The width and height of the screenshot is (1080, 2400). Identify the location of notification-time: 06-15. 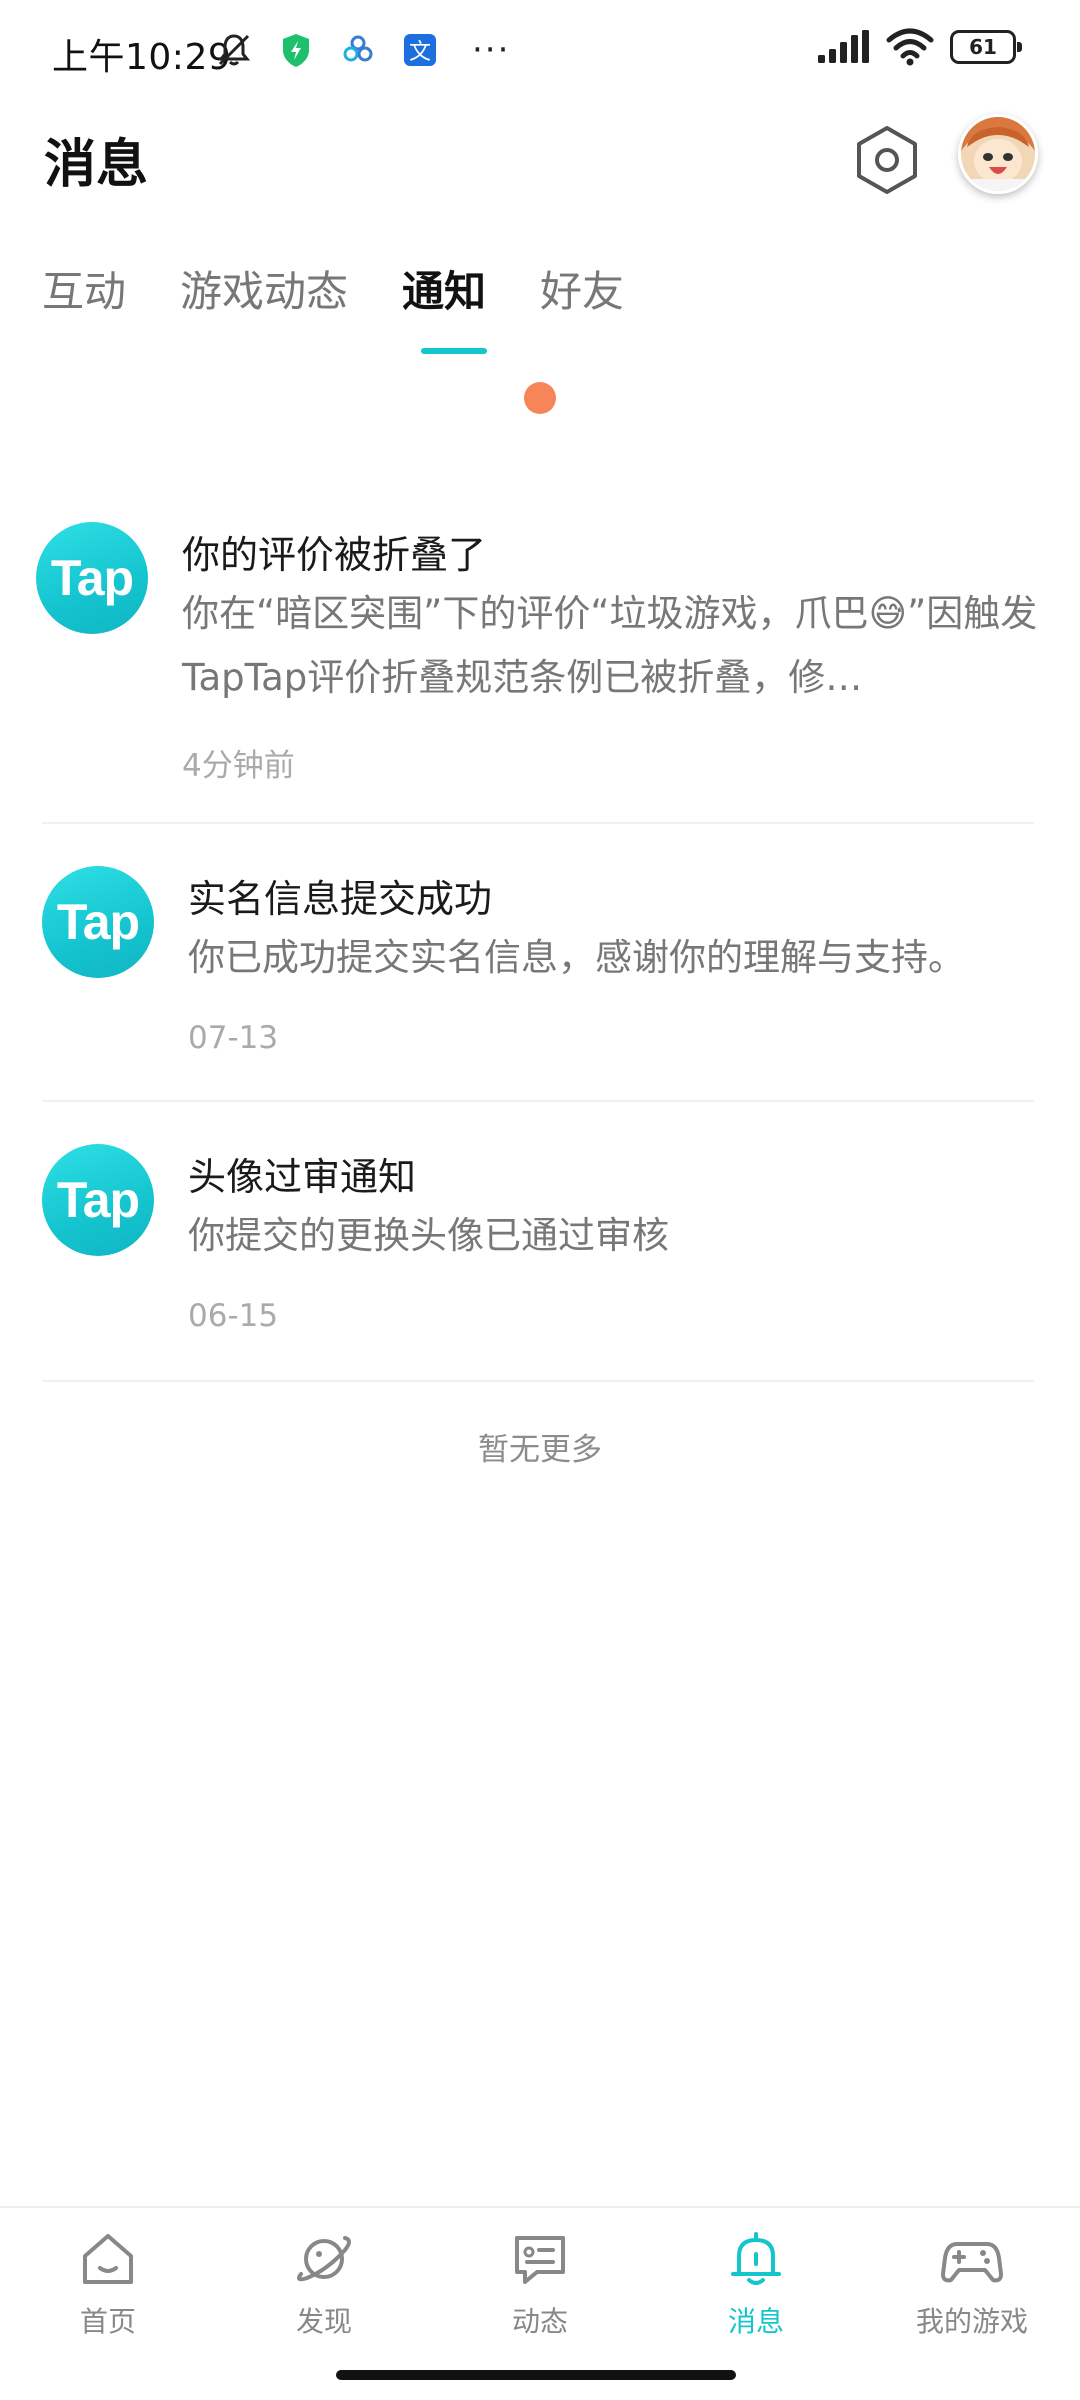
(233, 1316).